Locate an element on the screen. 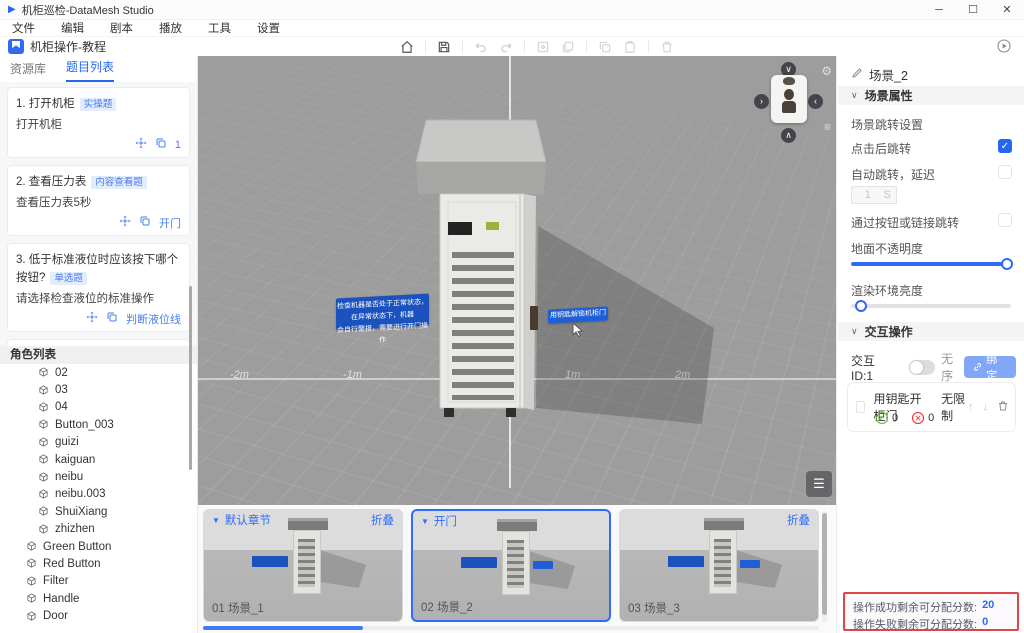  save-button is located at coordinates (444, 47).